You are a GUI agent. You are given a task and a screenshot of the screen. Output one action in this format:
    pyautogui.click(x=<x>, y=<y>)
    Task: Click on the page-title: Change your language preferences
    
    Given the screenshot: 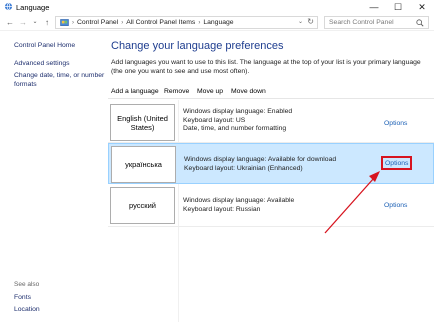 What is the action you would take?
    pyautogui.click(x=197, y=46)
    